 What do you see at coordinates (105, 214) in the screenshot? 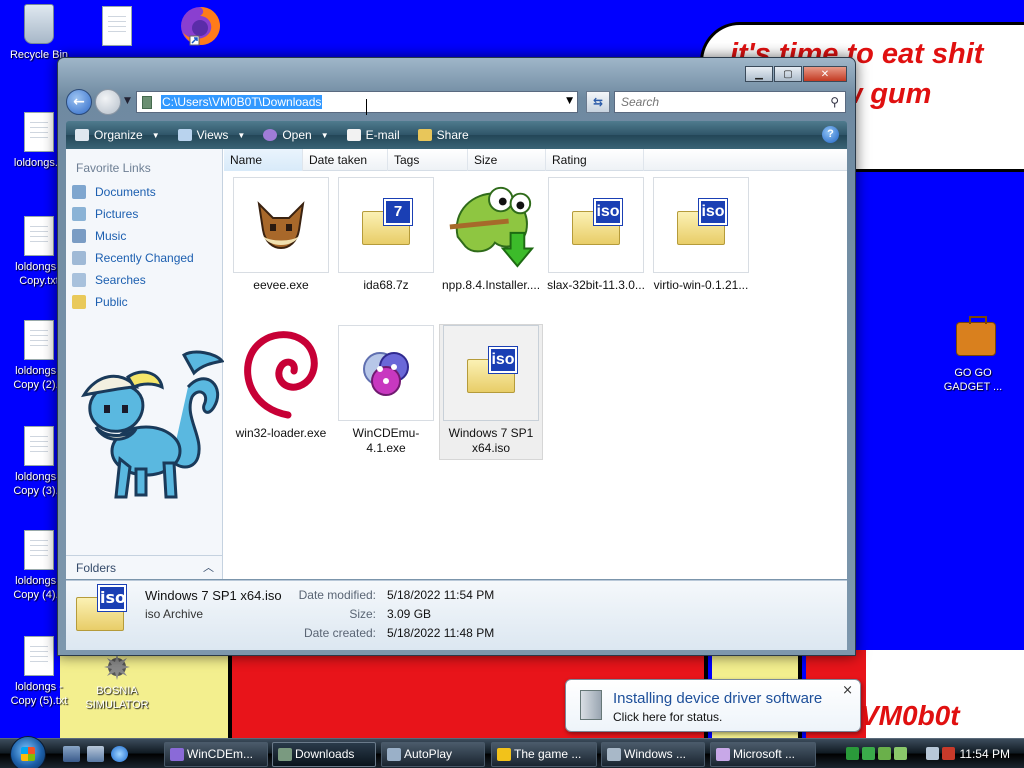
I see `favorite-pictures: Pictures` at bounding box center [105, 214].